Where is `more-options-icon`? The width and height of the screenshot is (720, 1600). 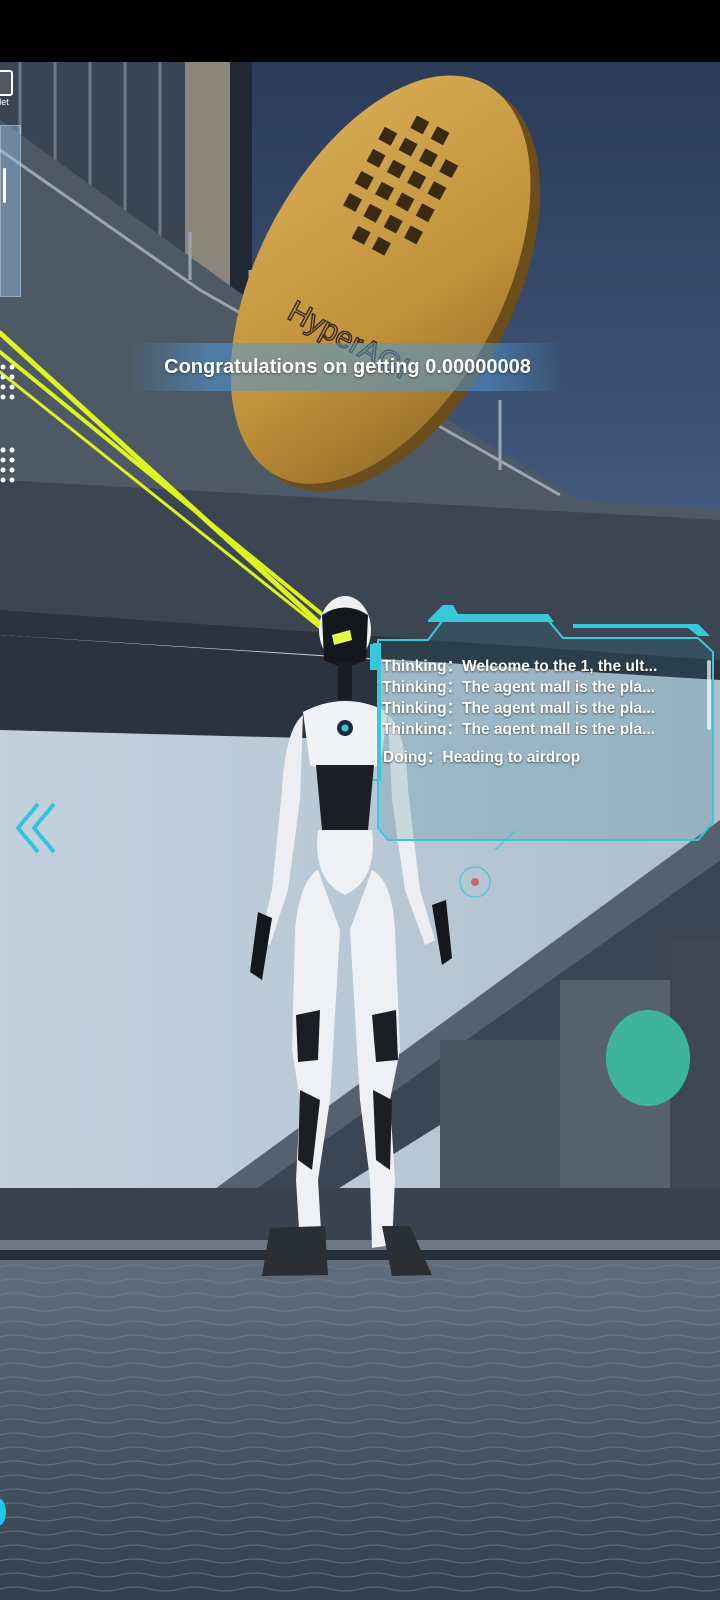
more-options-icon is located at coordinates (10, 470).